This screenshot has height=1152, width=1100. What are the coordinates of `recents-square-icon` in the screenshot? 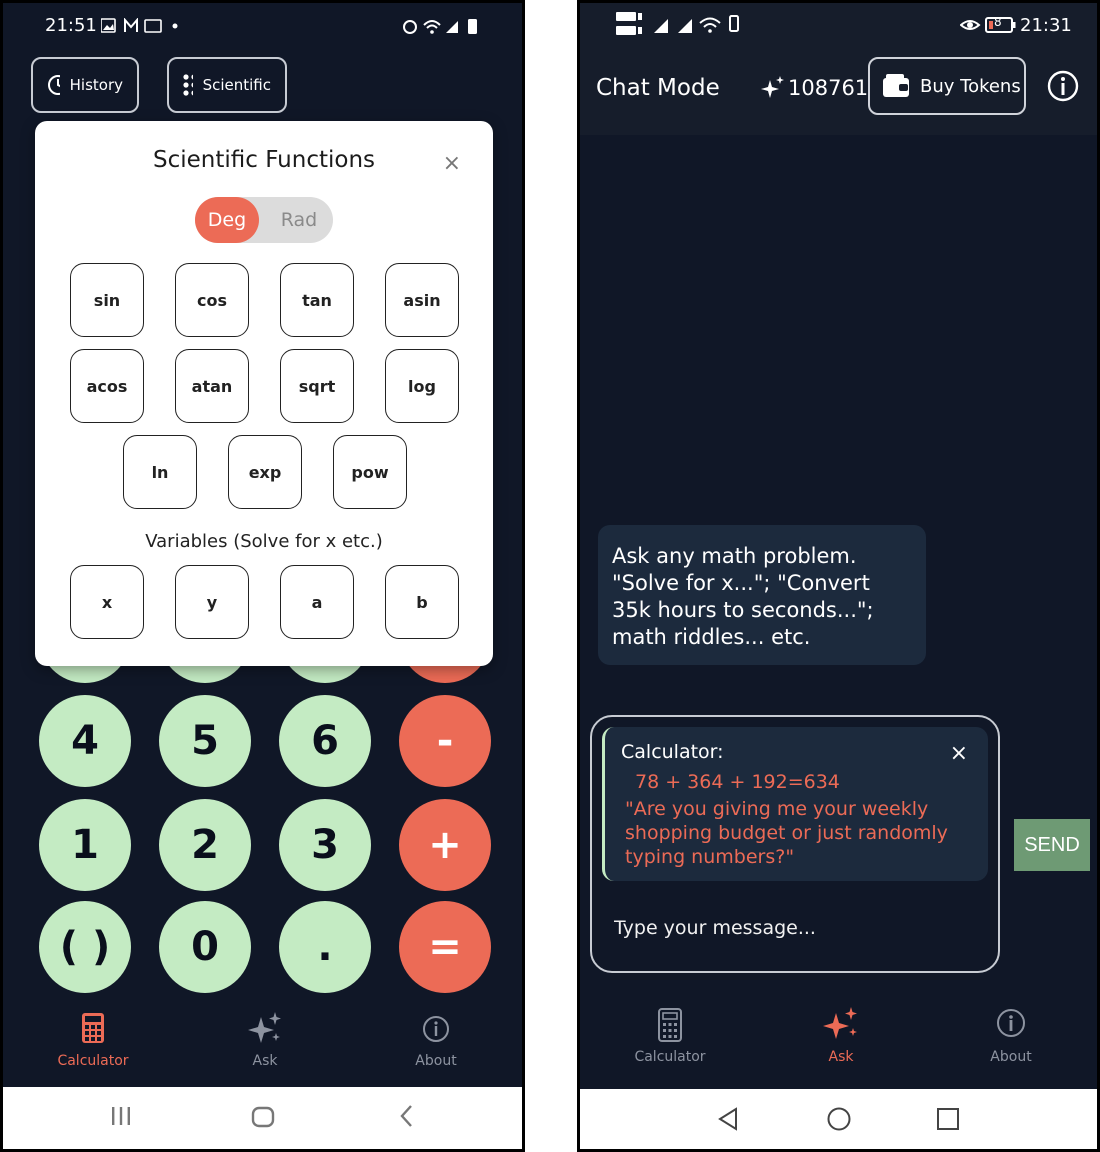 It's located at (948, 1119).